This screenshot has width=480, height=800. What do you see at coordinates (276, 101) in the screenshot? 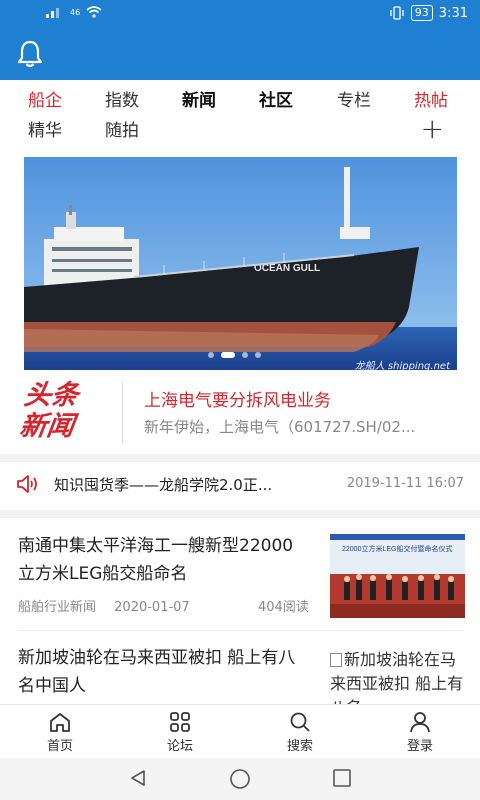
I see `tab-community: 社区` at bounding box center [276, 101].